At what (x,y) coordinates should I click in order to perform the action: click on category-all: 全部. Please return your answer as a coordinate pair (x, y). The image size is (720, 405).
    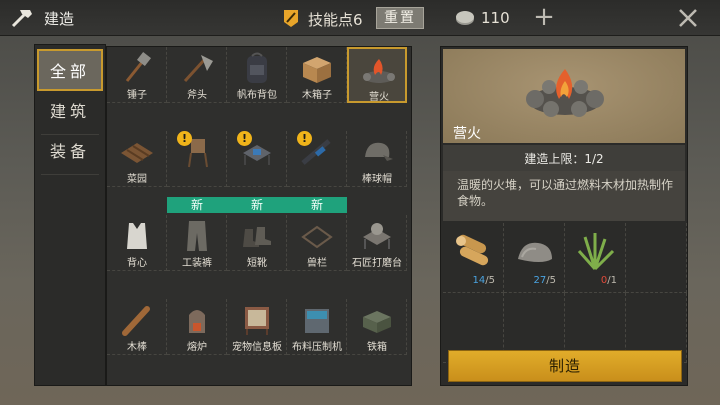
    Looking at the image, I should click on (70, 70).